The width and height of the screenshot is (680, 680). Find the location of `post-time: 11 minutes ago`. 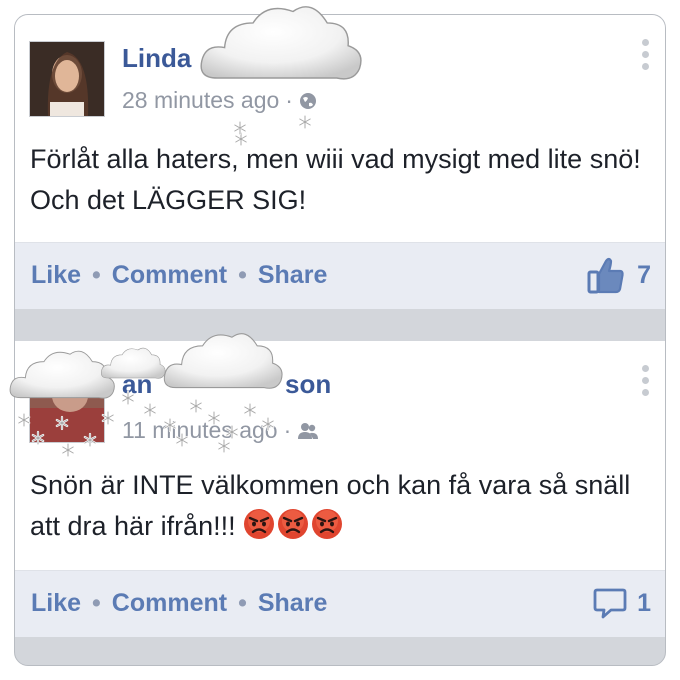

post-time: 11 minutes ago is located at coordinates (200, 430).